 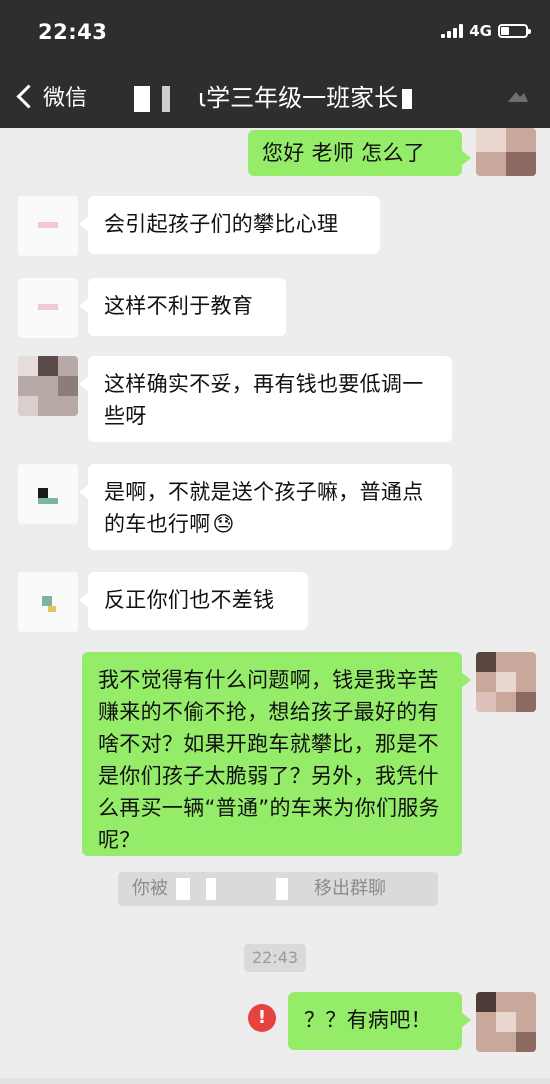 I want to click on back-button: 微信, so click(x=49, y=96).